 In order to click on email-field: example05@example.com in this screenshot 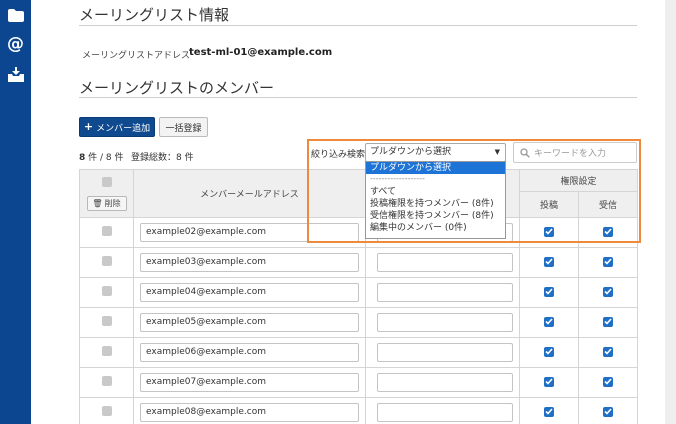, I will do `click(249, 322)`.